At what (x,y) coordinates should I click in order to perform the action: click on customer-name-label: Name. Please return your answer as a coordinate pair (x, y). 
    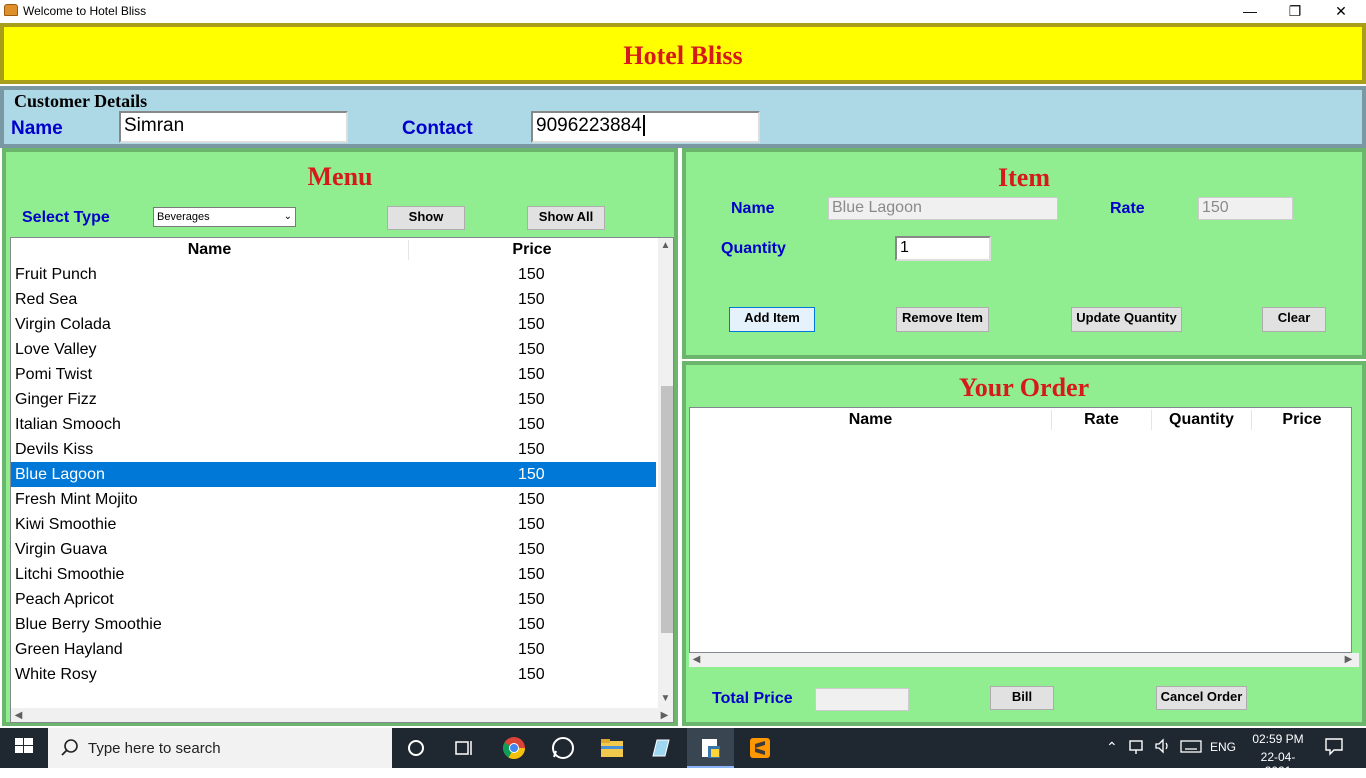
    Looking at the image, I should click on (37, 128).